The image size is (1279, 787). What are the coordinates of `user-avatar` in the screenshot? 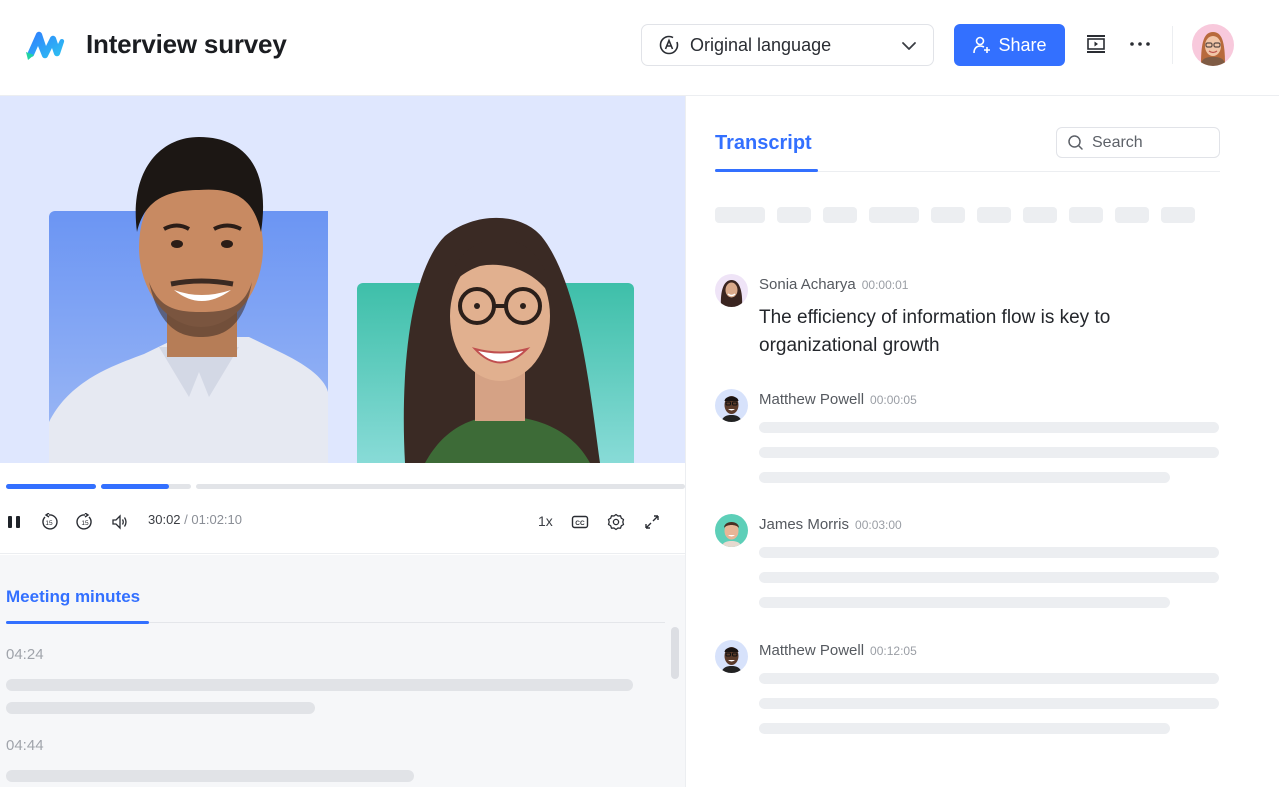 It's located at (1213, 45).